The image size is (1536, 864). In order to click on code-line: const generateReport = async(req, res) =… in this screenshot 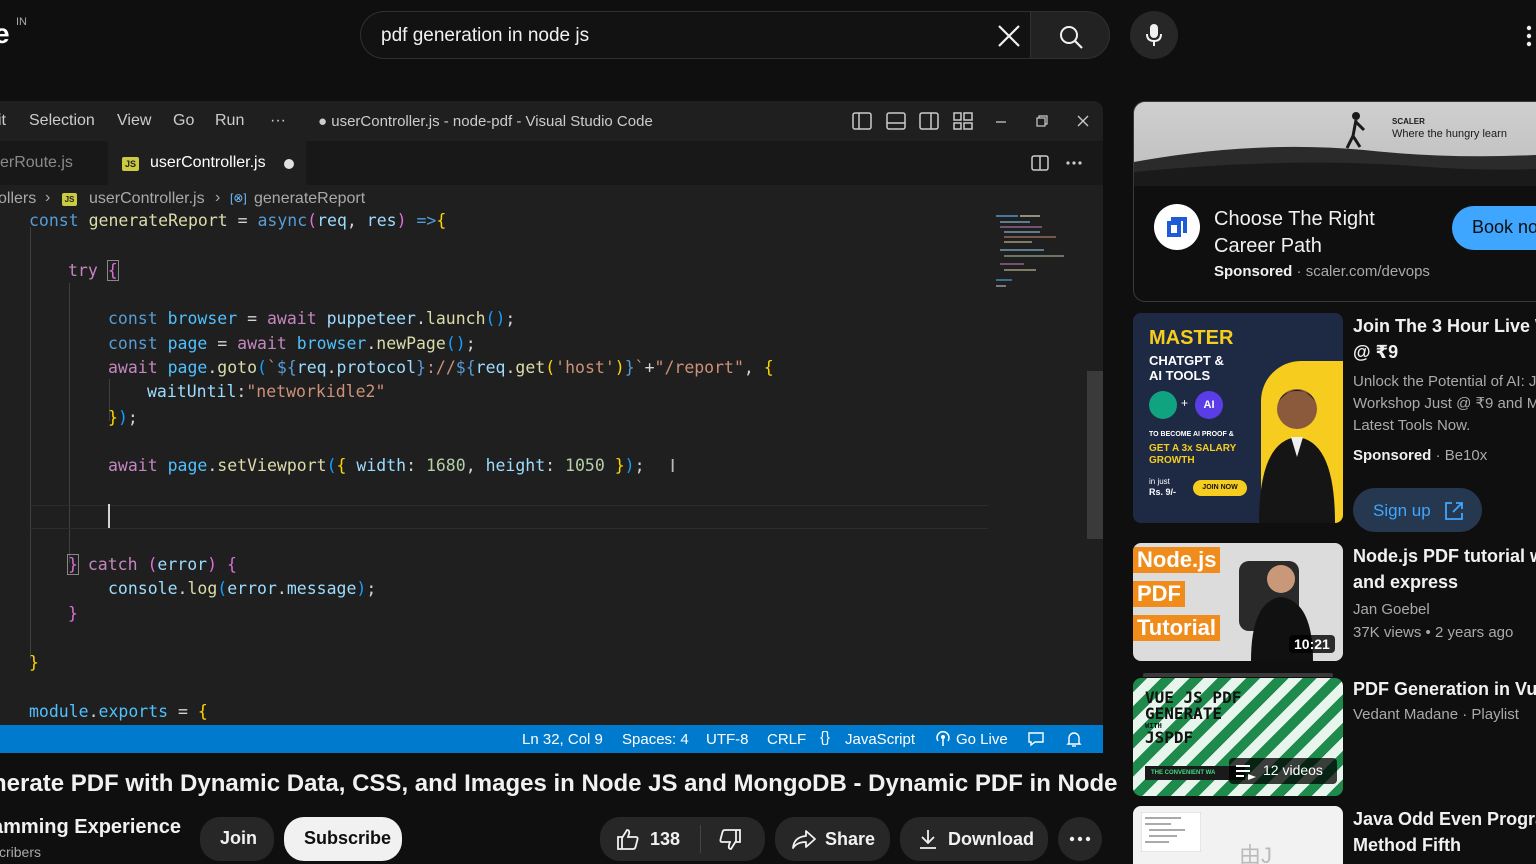, I will do `click(238, 220)`.